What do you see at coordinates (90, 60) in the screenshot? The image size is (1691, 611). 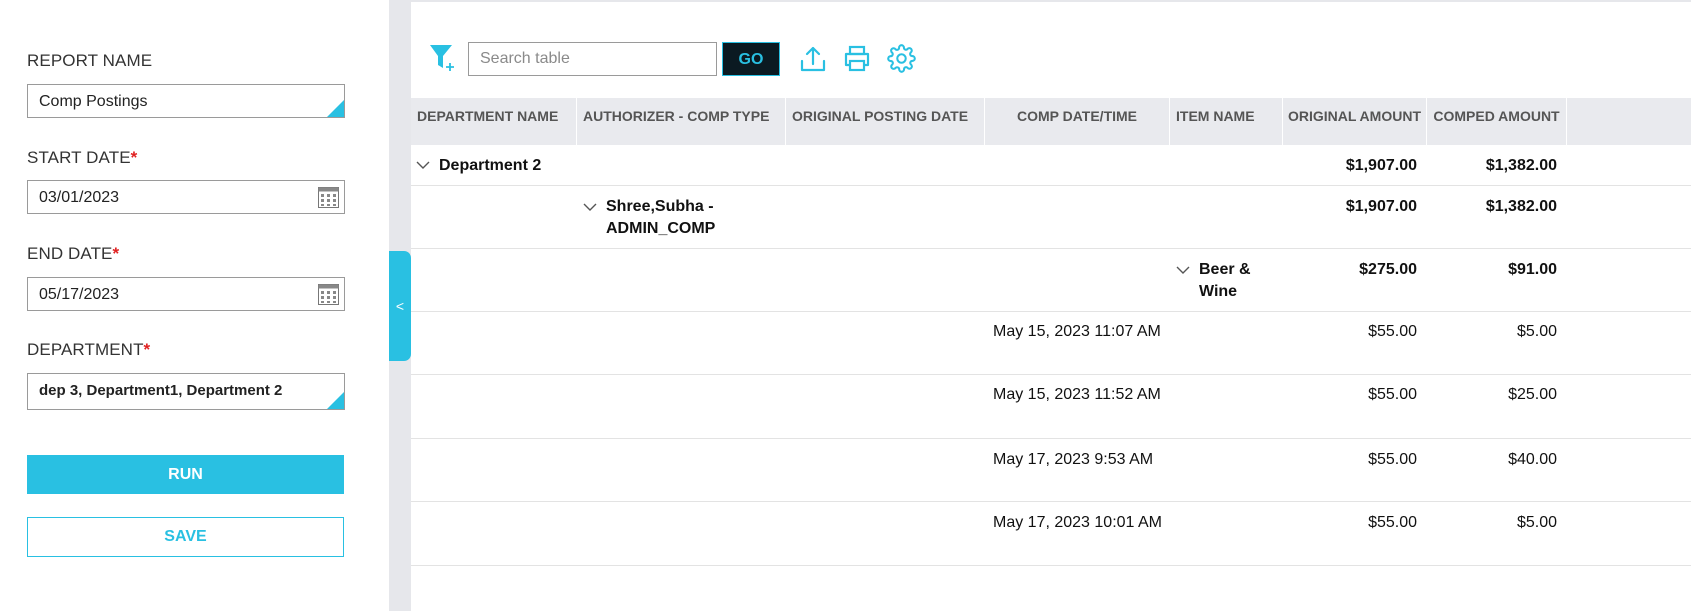 I see `report-name-label: REPORT NAME` at bounding box center [90, 60].